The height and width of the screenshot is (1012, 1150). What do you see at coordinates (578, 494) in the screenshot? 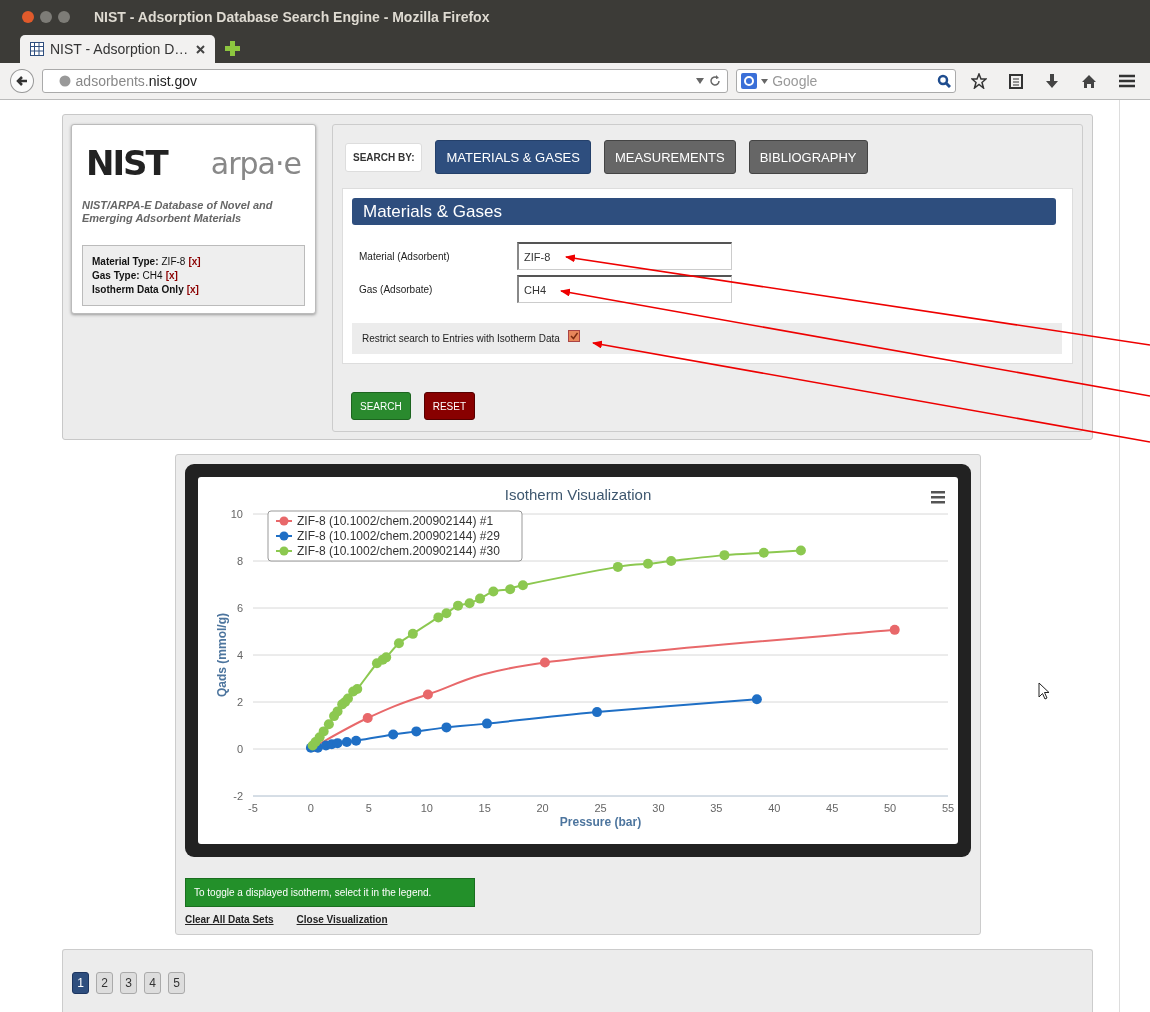
I see `chart-title: Isotherm Visualization` at bounding box center [578, 494].